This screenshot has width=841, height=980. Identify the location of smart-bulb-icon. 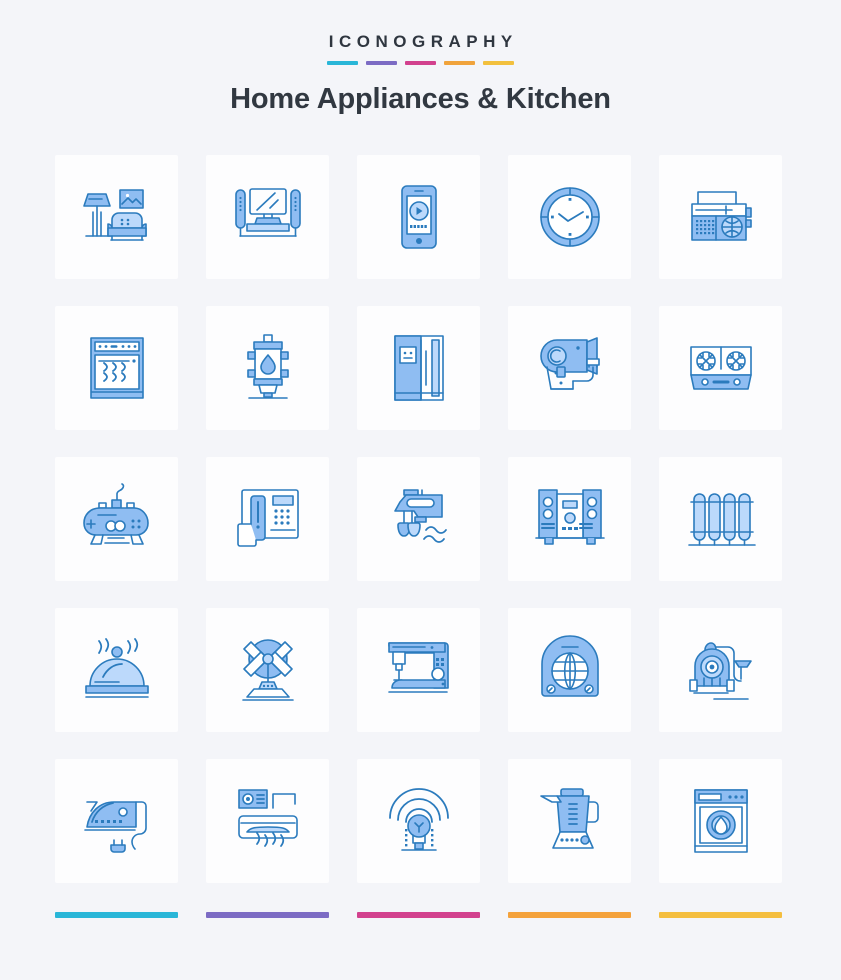
(418, 819).